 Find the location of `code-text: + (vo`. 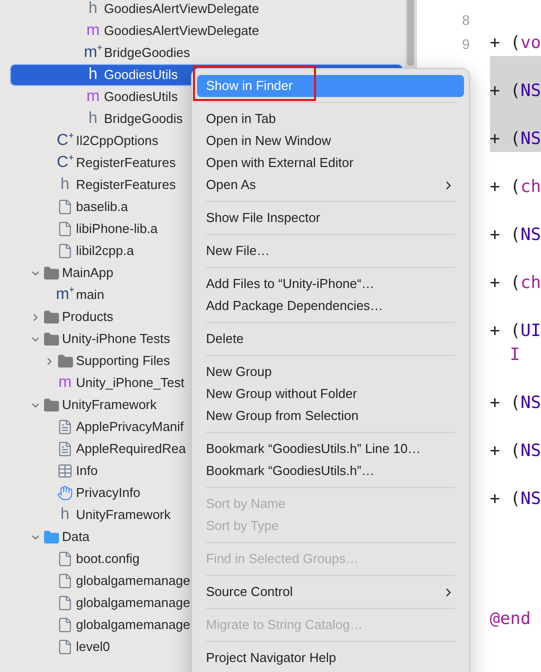

code-text: + (vo is located at coordinates (515, 44).